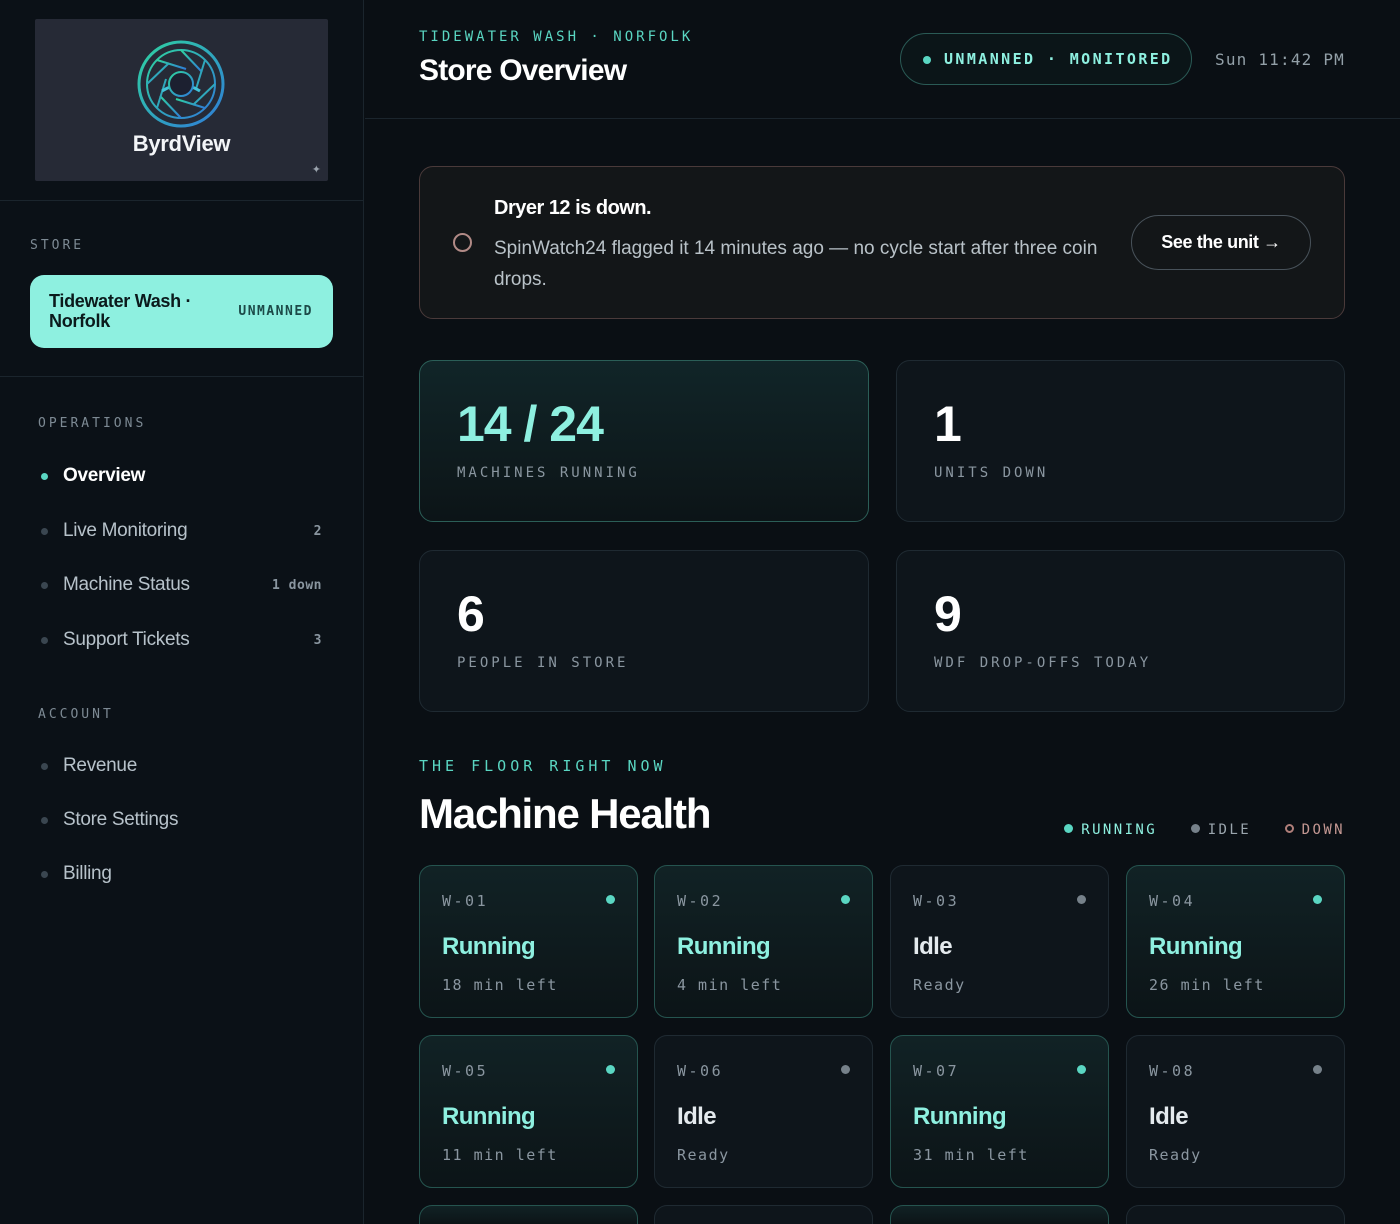 This screenshot has height=1224, width=1400. I want to click on nav-item-machine-status: Machine Status 1 down, so click(183, 586).